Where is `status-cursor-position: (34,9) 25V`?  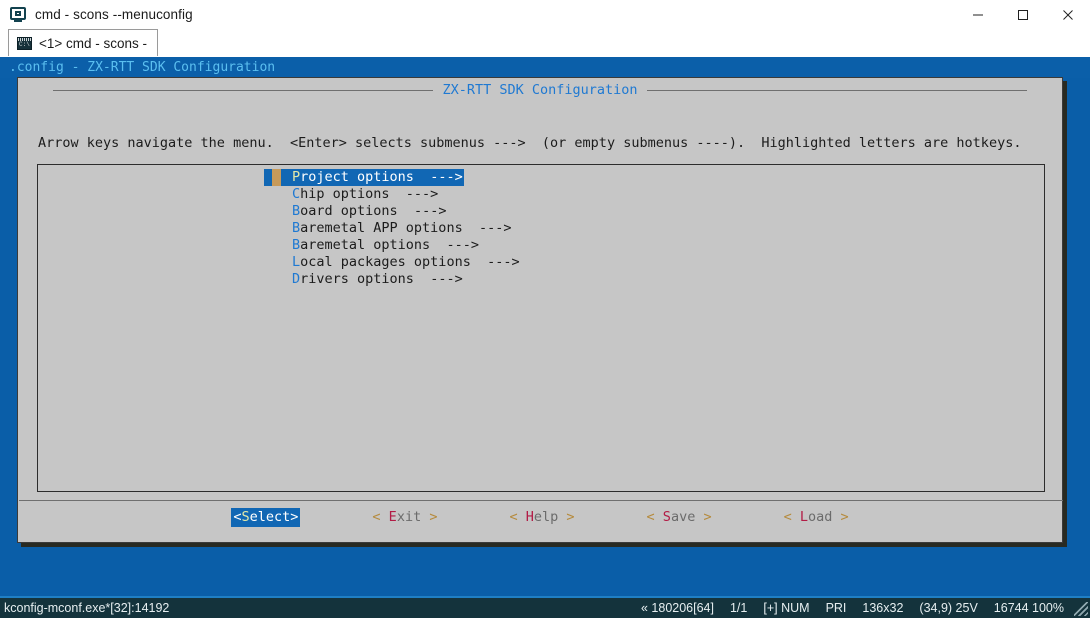 status-cursor-position: (34,9) 25V is located at coordinates (948, 608).